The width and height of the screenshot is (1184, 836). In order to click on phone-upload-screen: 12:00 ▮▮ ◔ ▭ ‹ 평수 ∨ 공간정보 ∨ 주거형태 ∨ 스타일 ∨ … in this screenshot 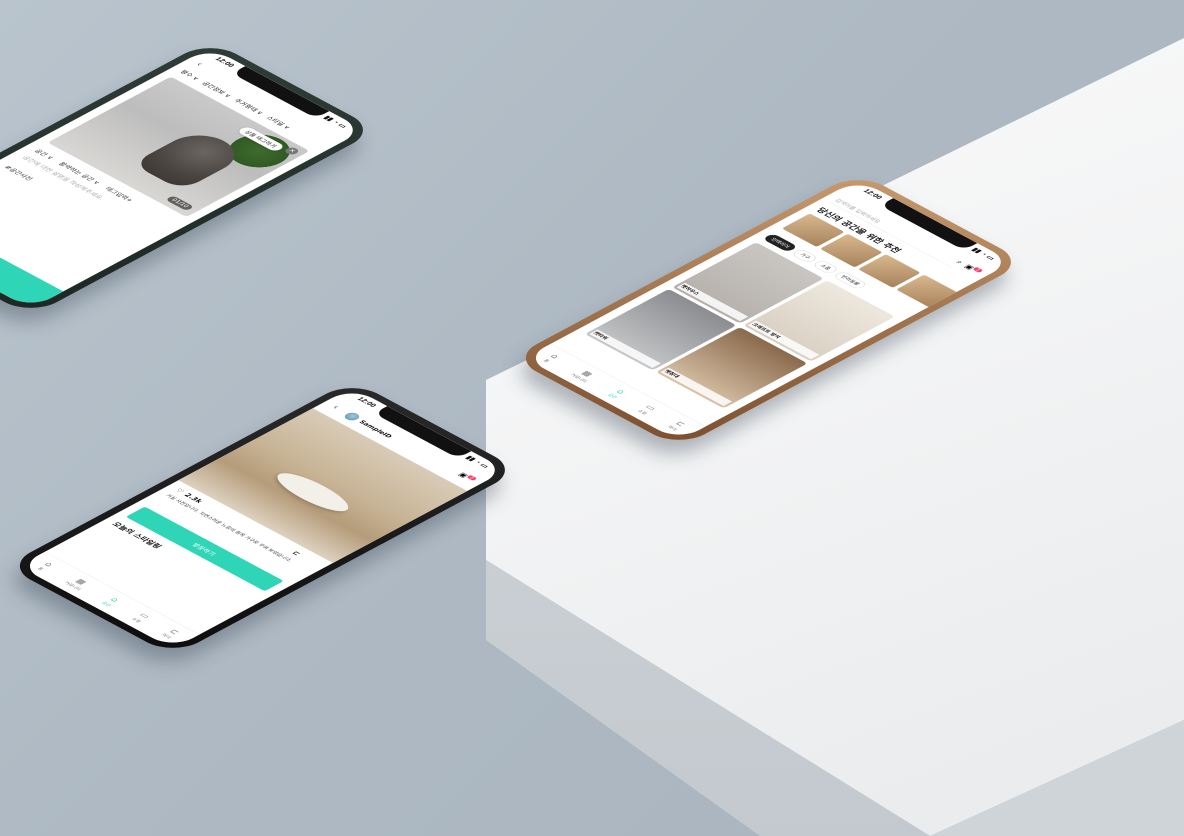, I will do `click(182, 178)`.